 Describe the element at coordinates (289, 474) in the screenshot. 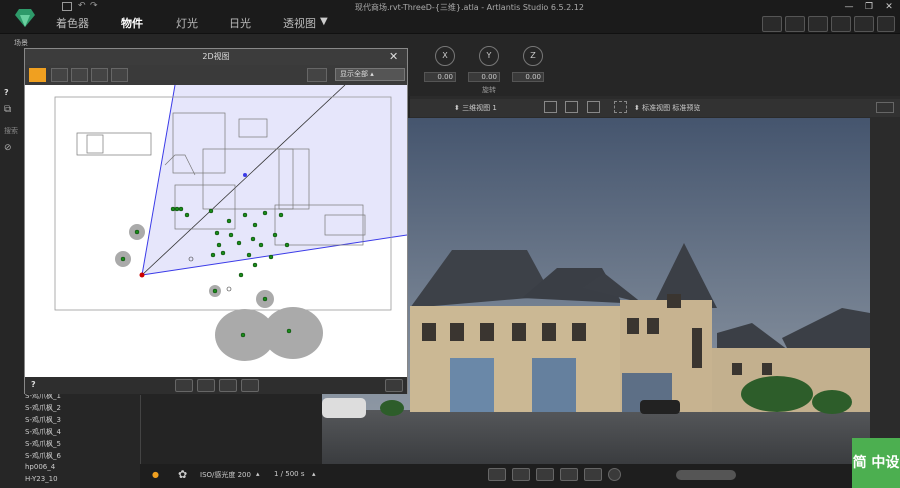

I see `shutter-value: 1 / 500 s` at that location.